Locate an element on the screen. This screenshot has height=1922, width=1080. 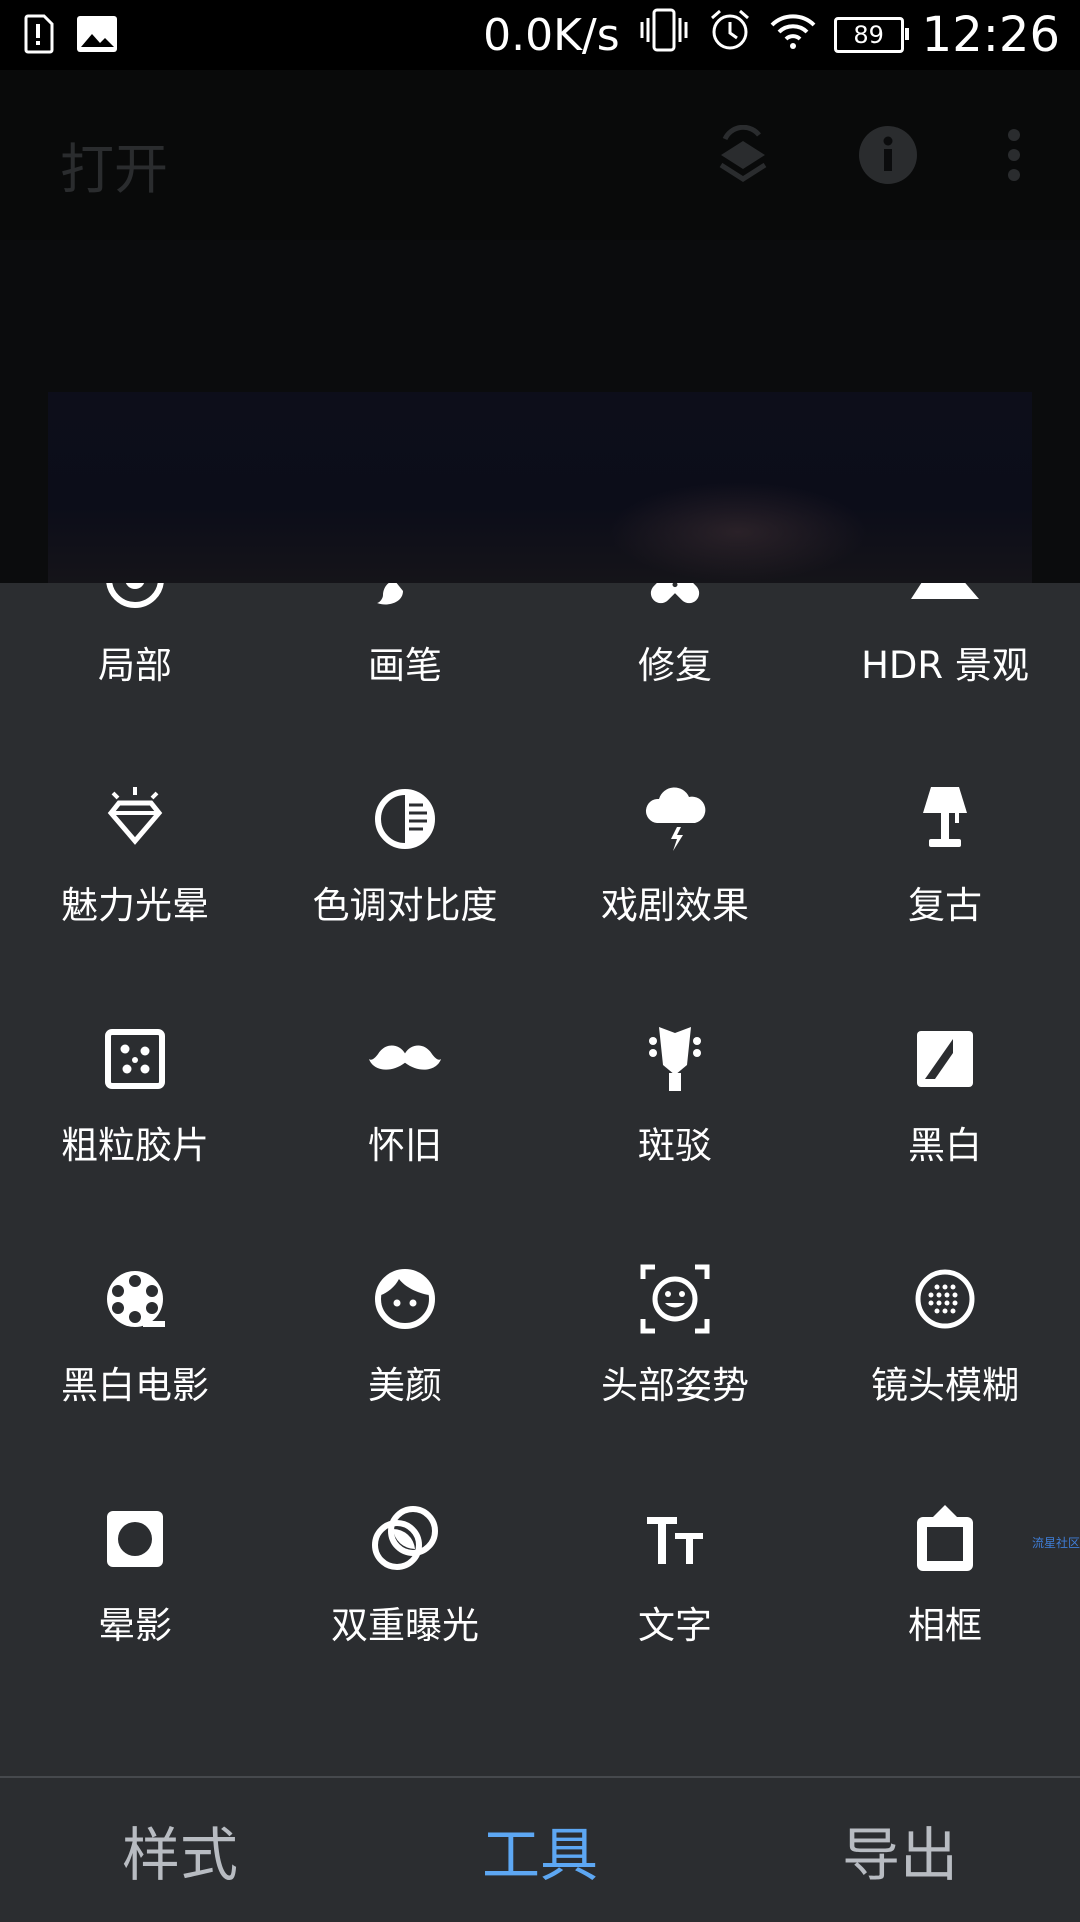
tool-noir: 黑白电影 is located at coordinates (135, 1343).